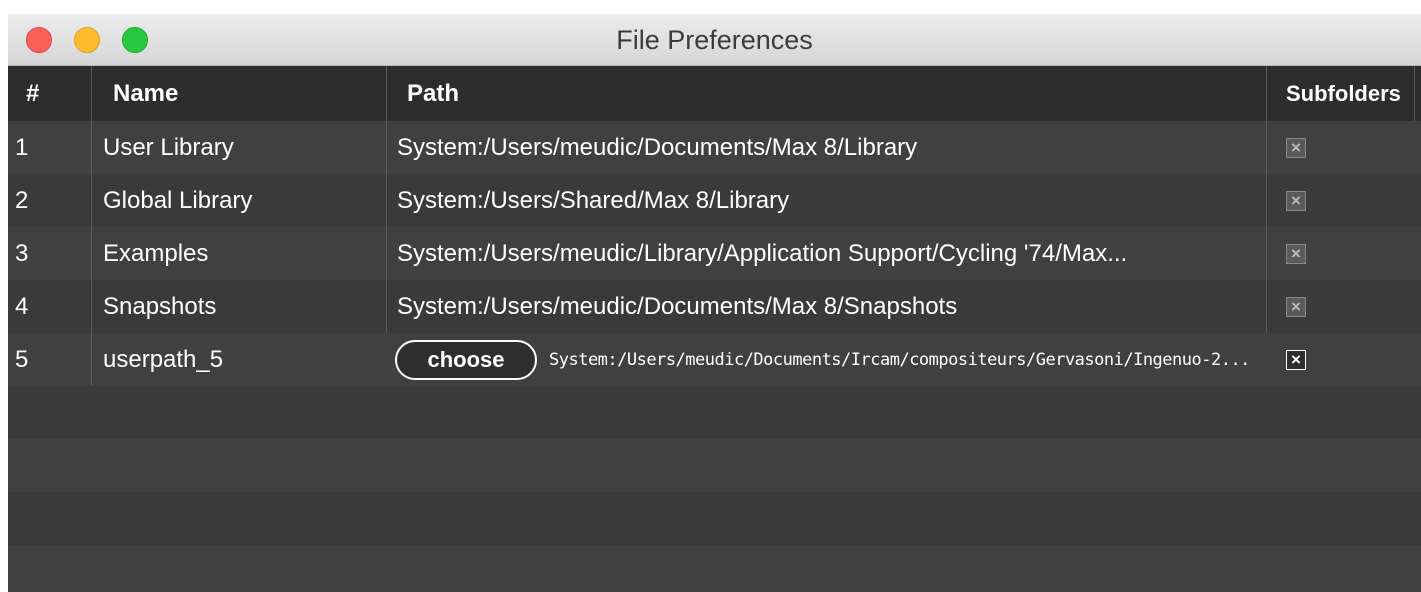  What do you see at coordinates (238, 147) in the screenshot?
I see `row-name: User Library` at bounding box center [238, 147].